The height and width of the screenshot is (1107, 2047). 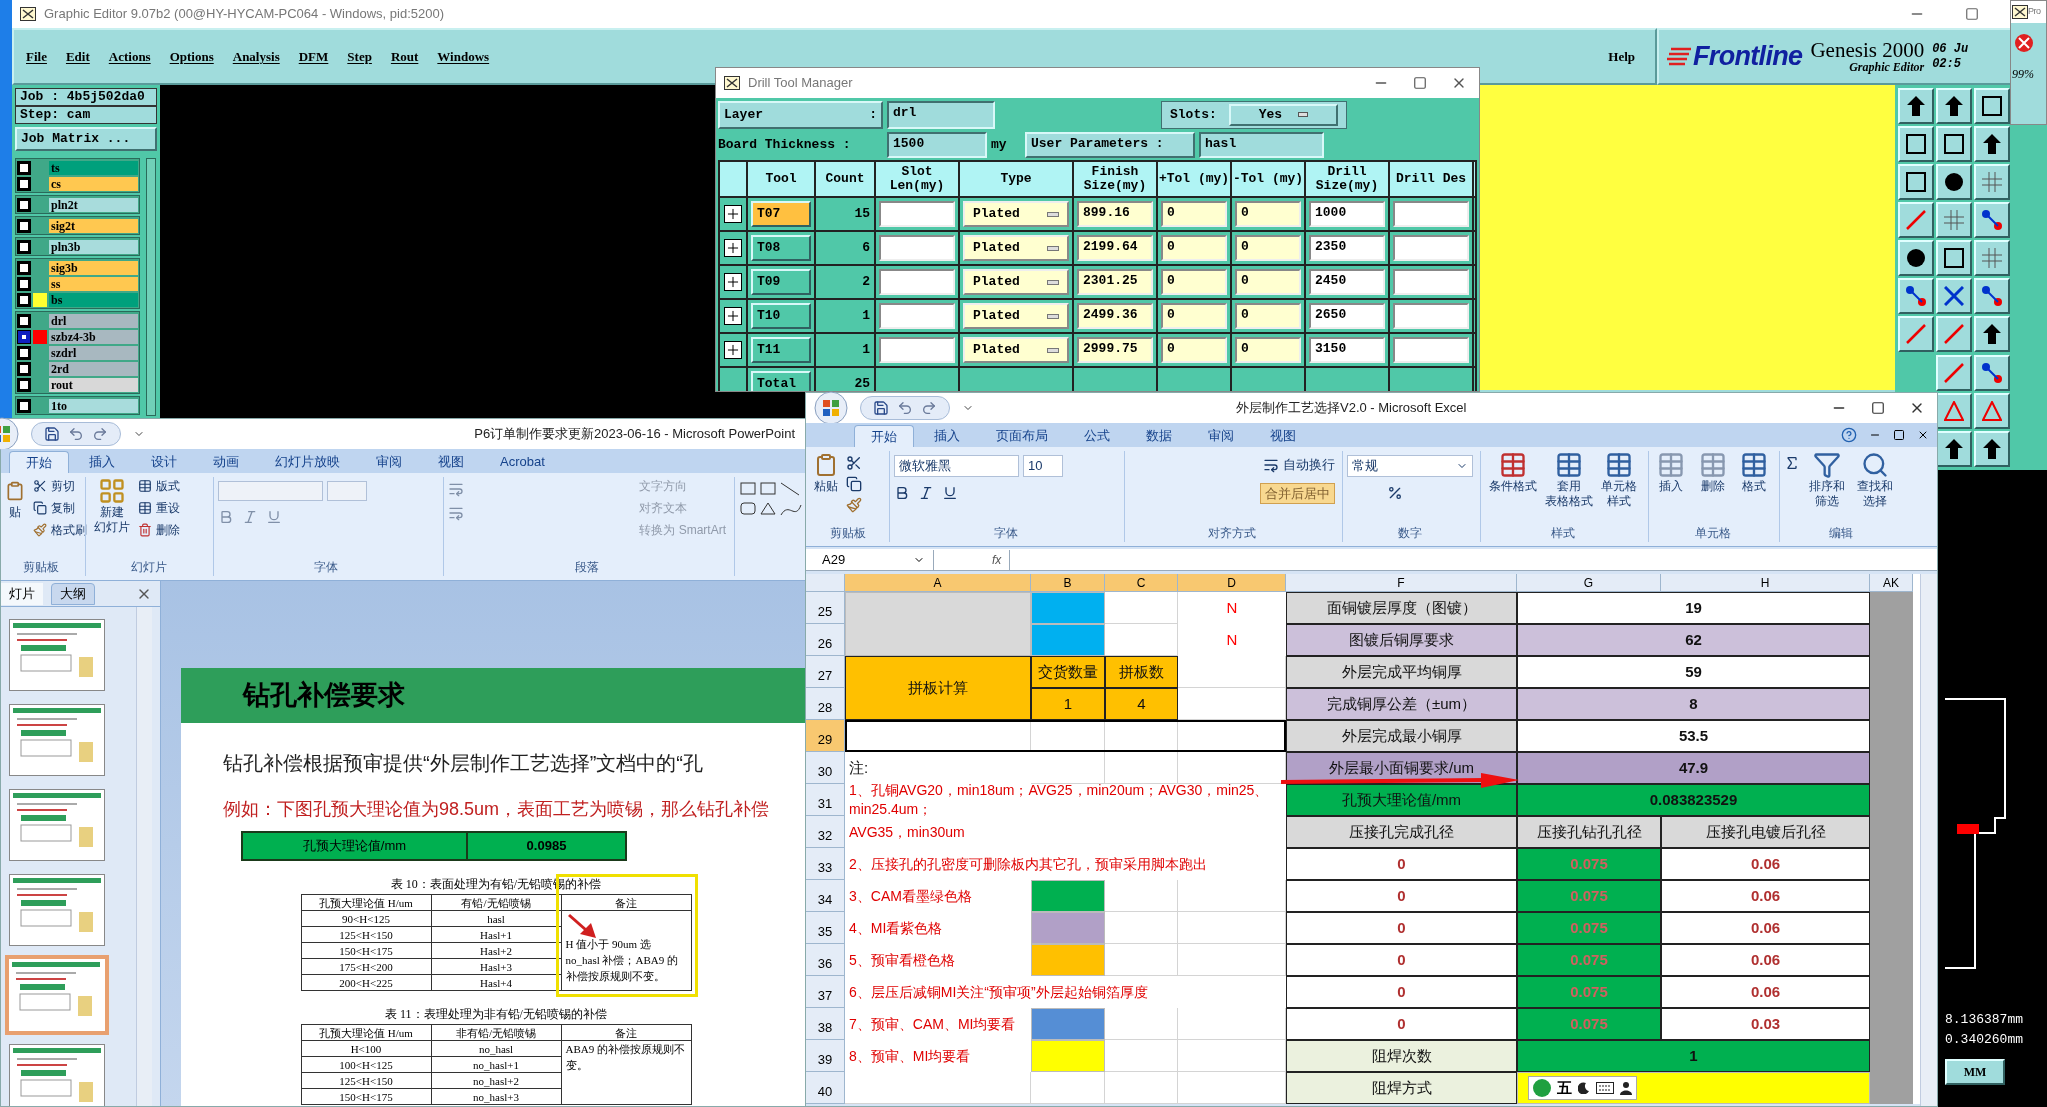 I want to click on ribbon-tab: 页面布局, so click(x=1022, y=436).